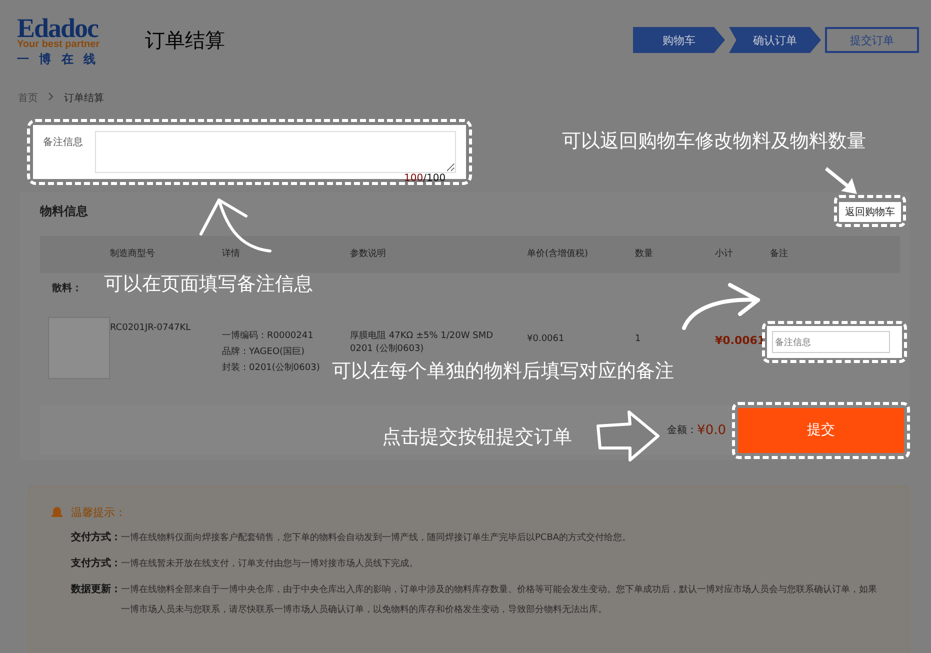 The image size is (931, 653). I want to click on remark-input-field, so click(275, 152).